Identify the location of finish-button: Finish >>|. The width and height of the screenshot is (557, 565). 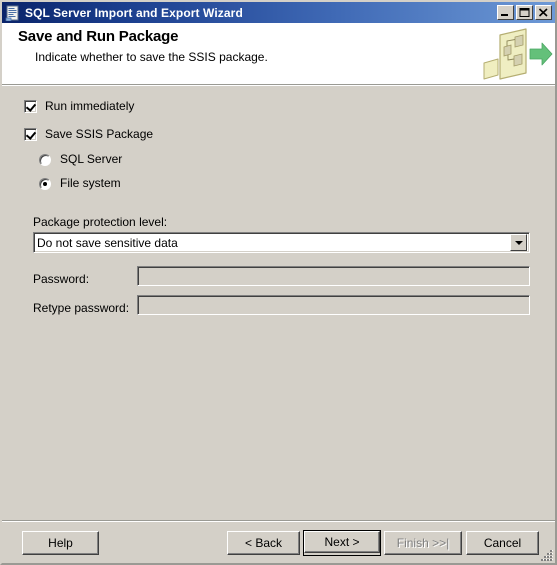
(423, 543).